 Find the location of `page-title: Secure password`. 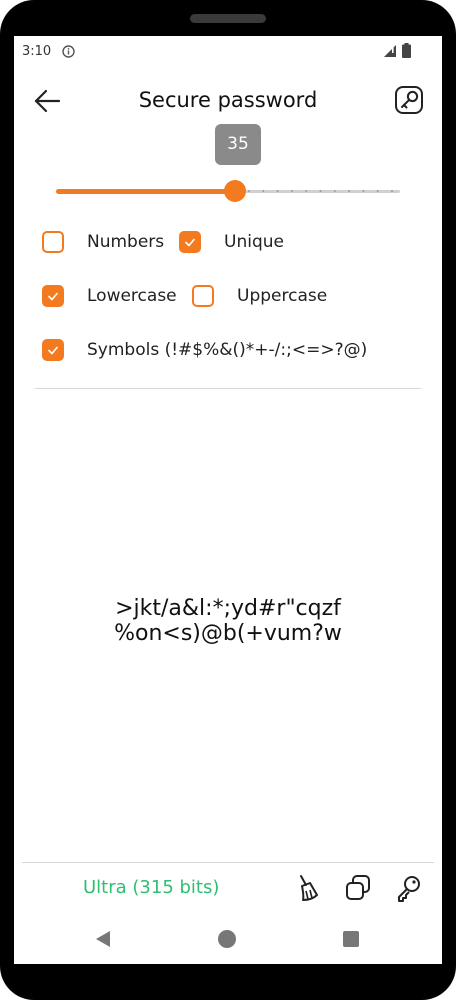

page-title: Secure password is located at coordinates (228, 100).